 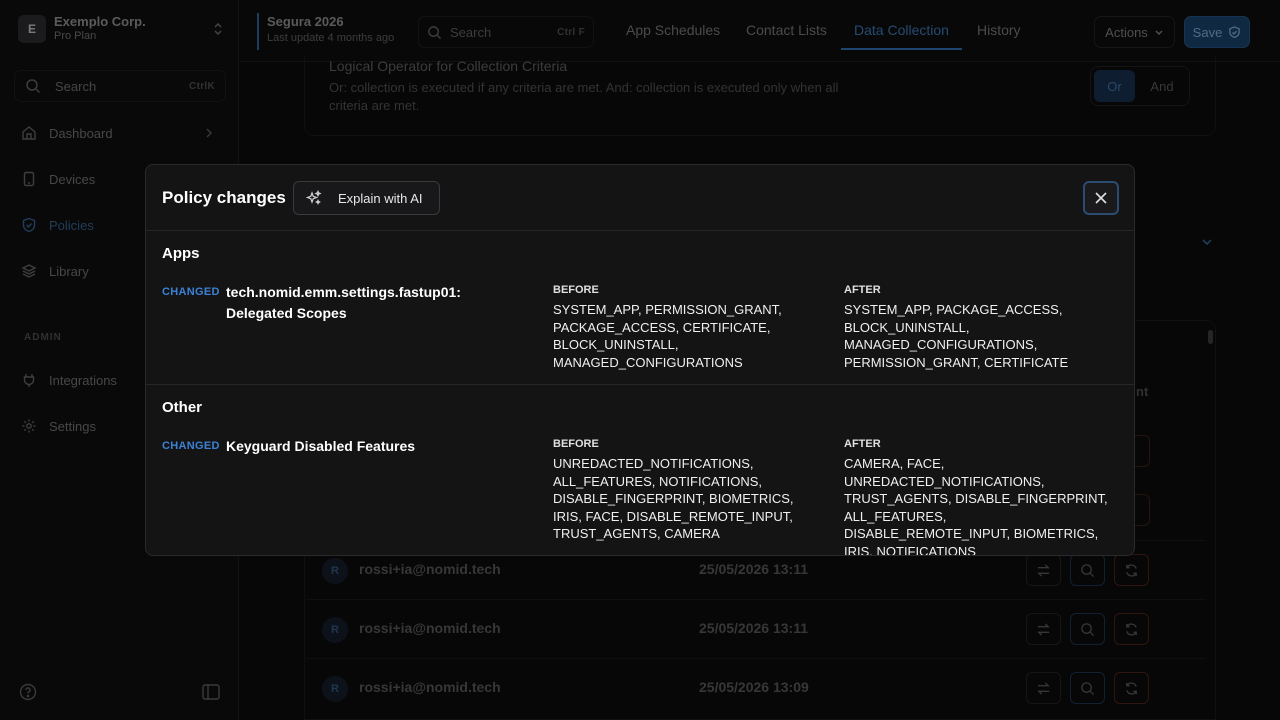 I want to click on close-button, so click(x=1101, y=198).